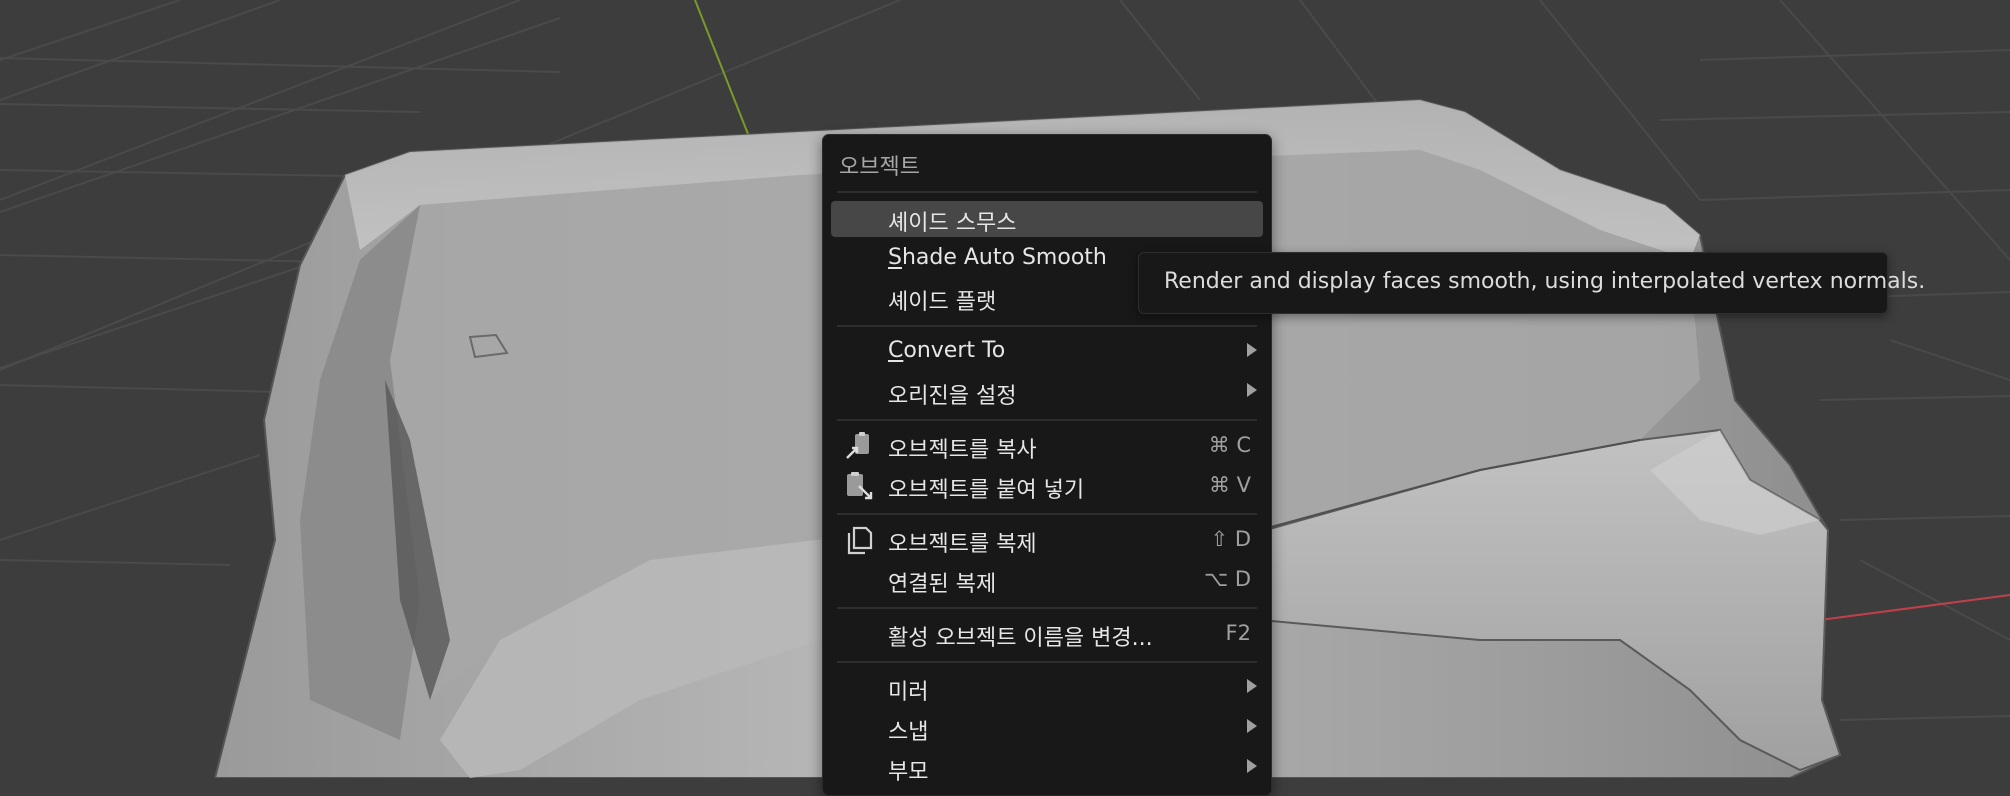  What do you see at coordinates (1047, 580) in the screenshot?
I see `menu-item-duplicate-linked: 연결된 복제 ⌥ D` at bounding box center [1047, 580].